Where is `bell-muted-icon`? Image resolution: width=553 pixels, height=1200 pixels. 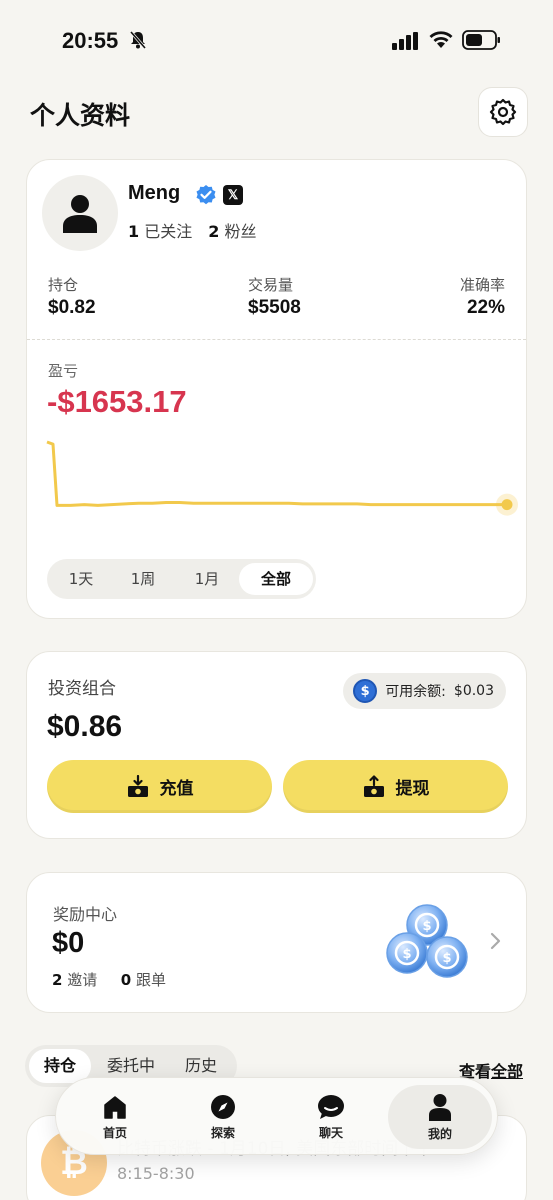
bell-muted-icon is located at coordinates (138, 40).